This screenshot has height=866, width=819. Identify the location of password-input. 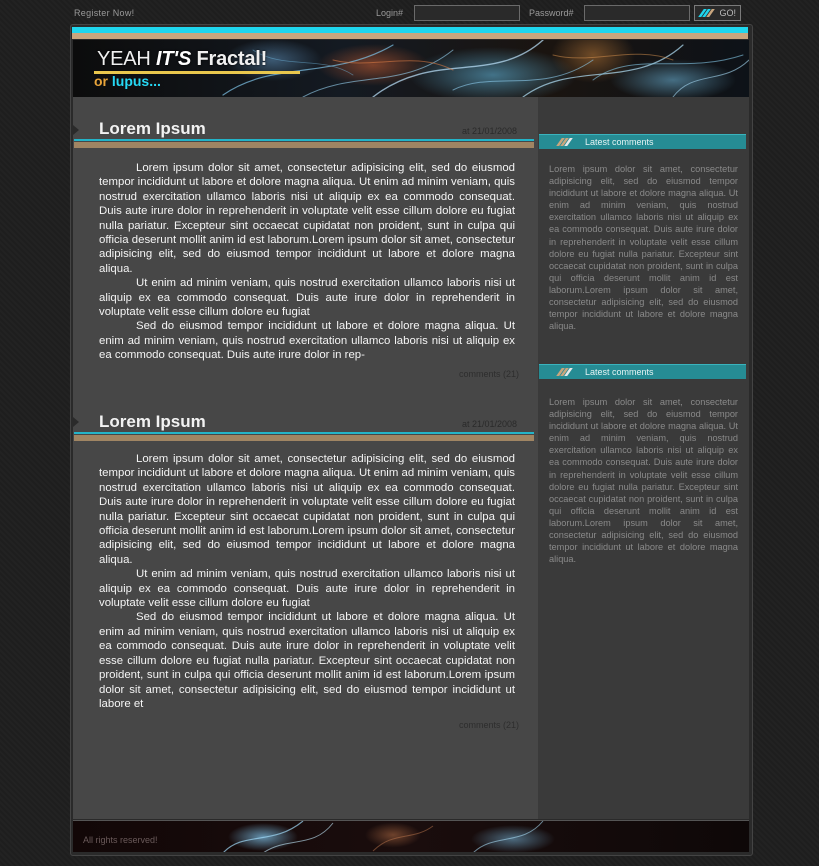
(637, 13).